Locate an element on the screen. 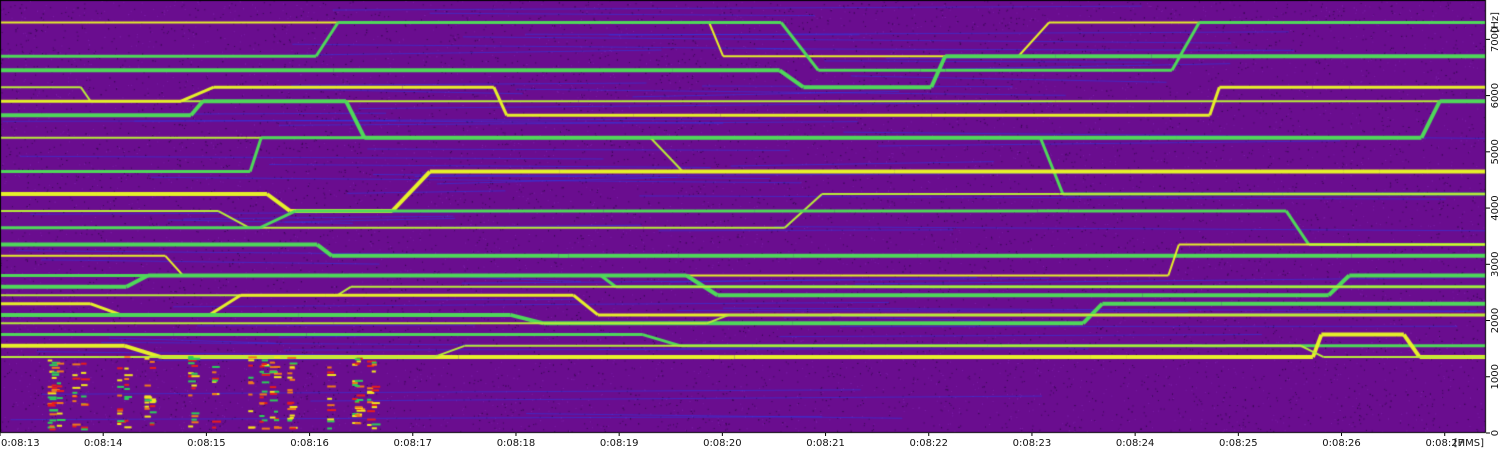 The height and width of the screenshot is (450, 1501). y-axis: [Hz] 01000200030004000500060007000 is located at coordinates (1493, 224).